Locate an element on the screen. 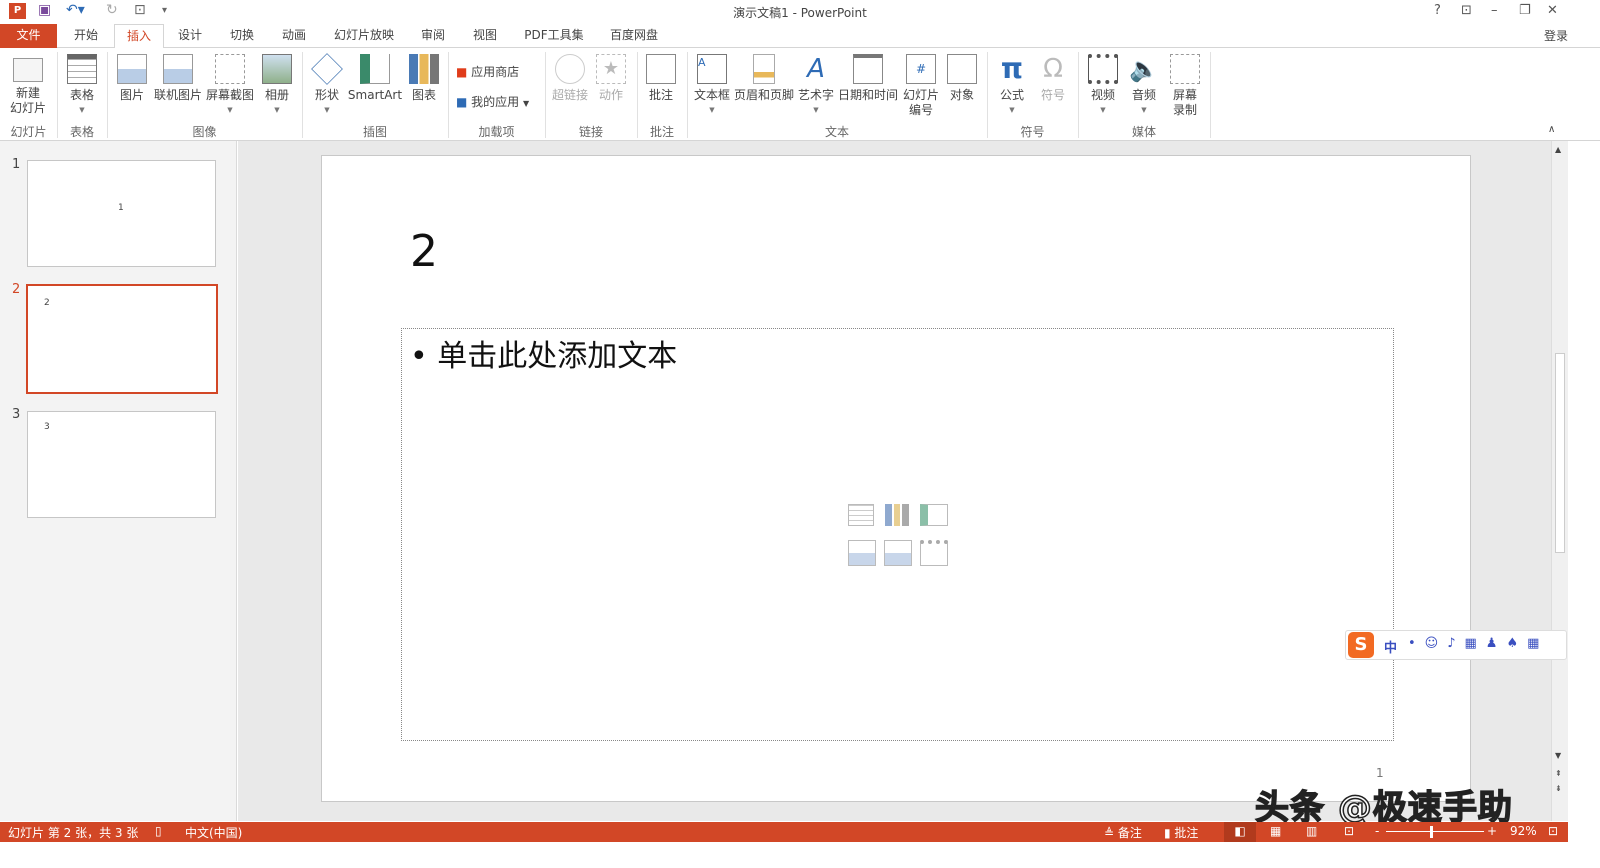  sogou-logo-icon: S is located at coordinates (1361, 645).